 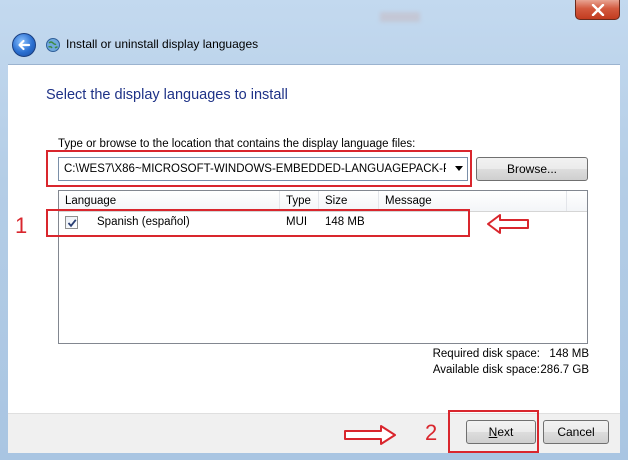 I want to click on column-header-type: Type, so click(x=299, y=201).